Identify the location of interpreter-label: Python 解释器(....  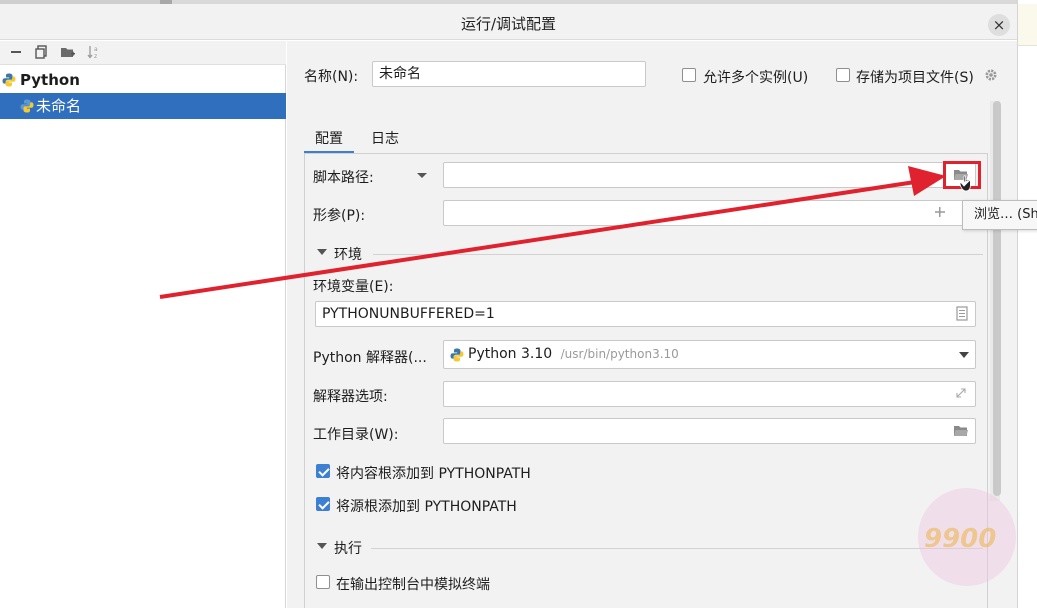
(370, 358).